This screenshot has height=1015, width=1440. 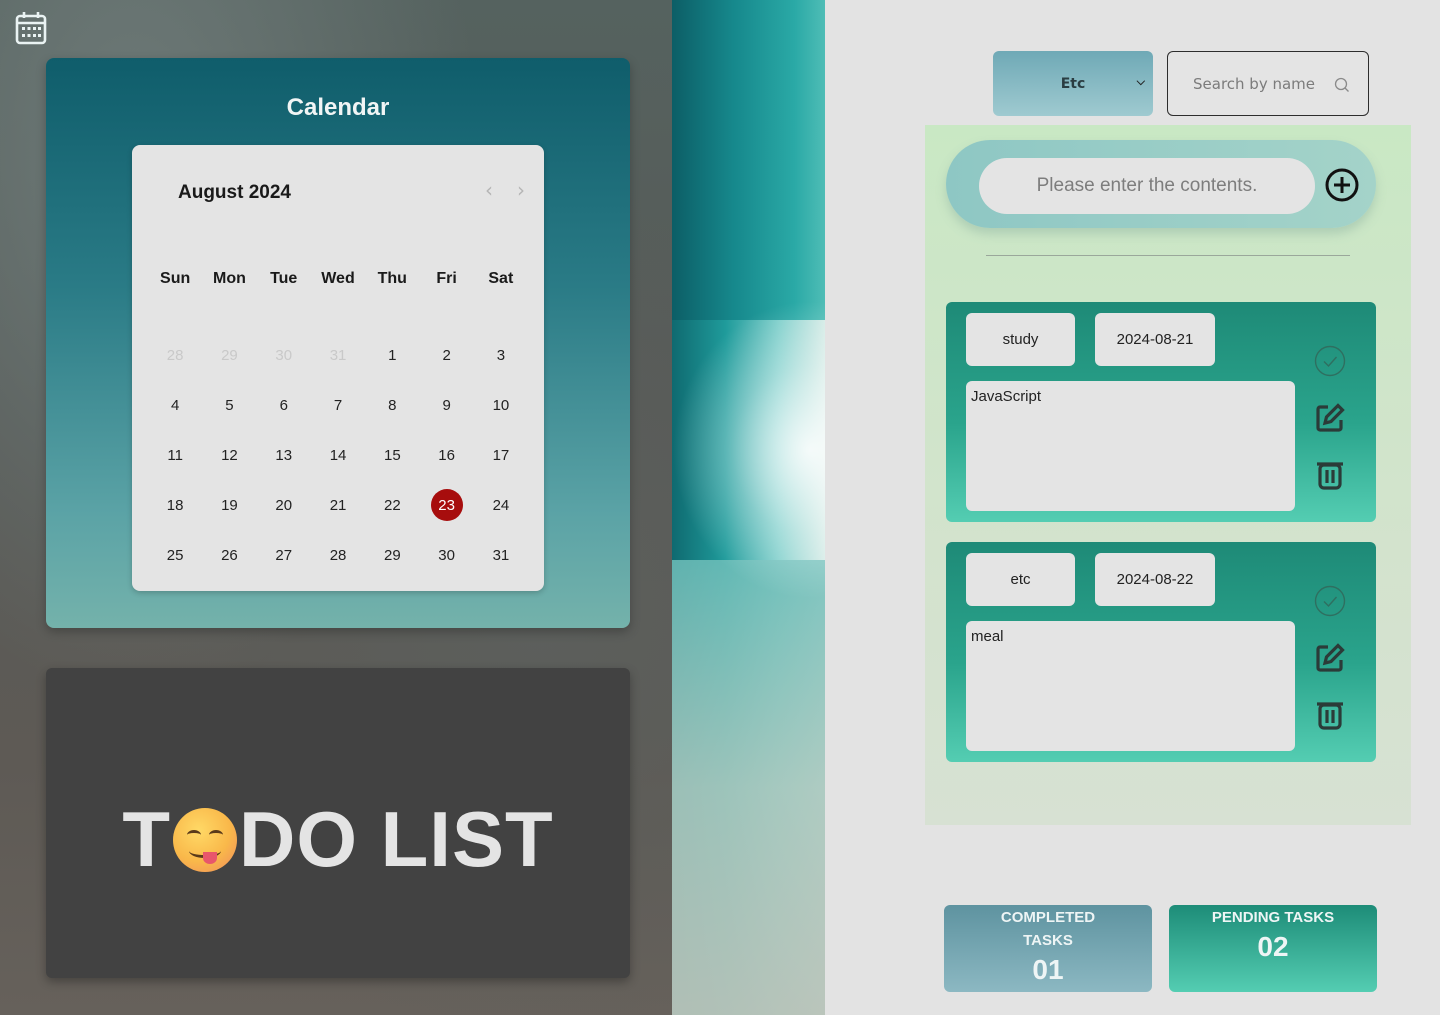 I want to click on calendar-day-today: 23, so click(x=446, y=505).